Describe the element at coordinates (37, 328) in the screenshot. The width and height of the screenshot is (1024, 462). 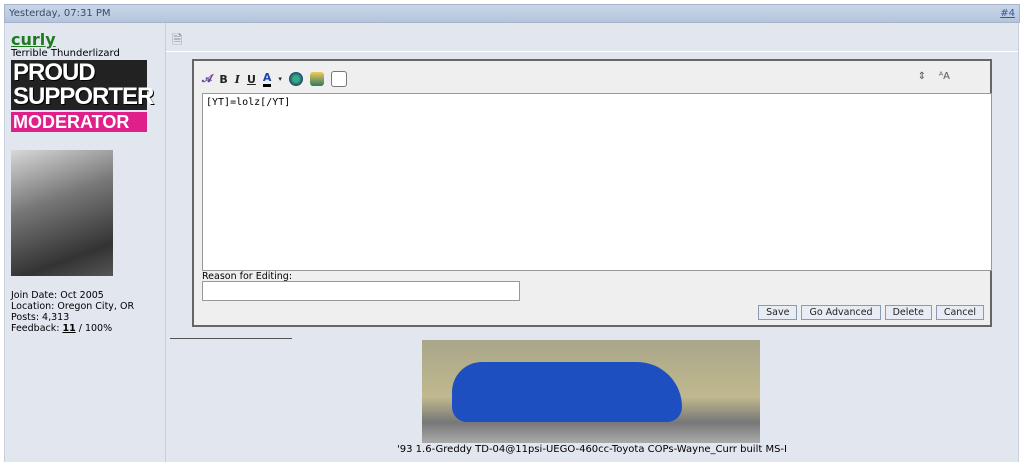
I see `feedback-label: Feedback:` at that location.